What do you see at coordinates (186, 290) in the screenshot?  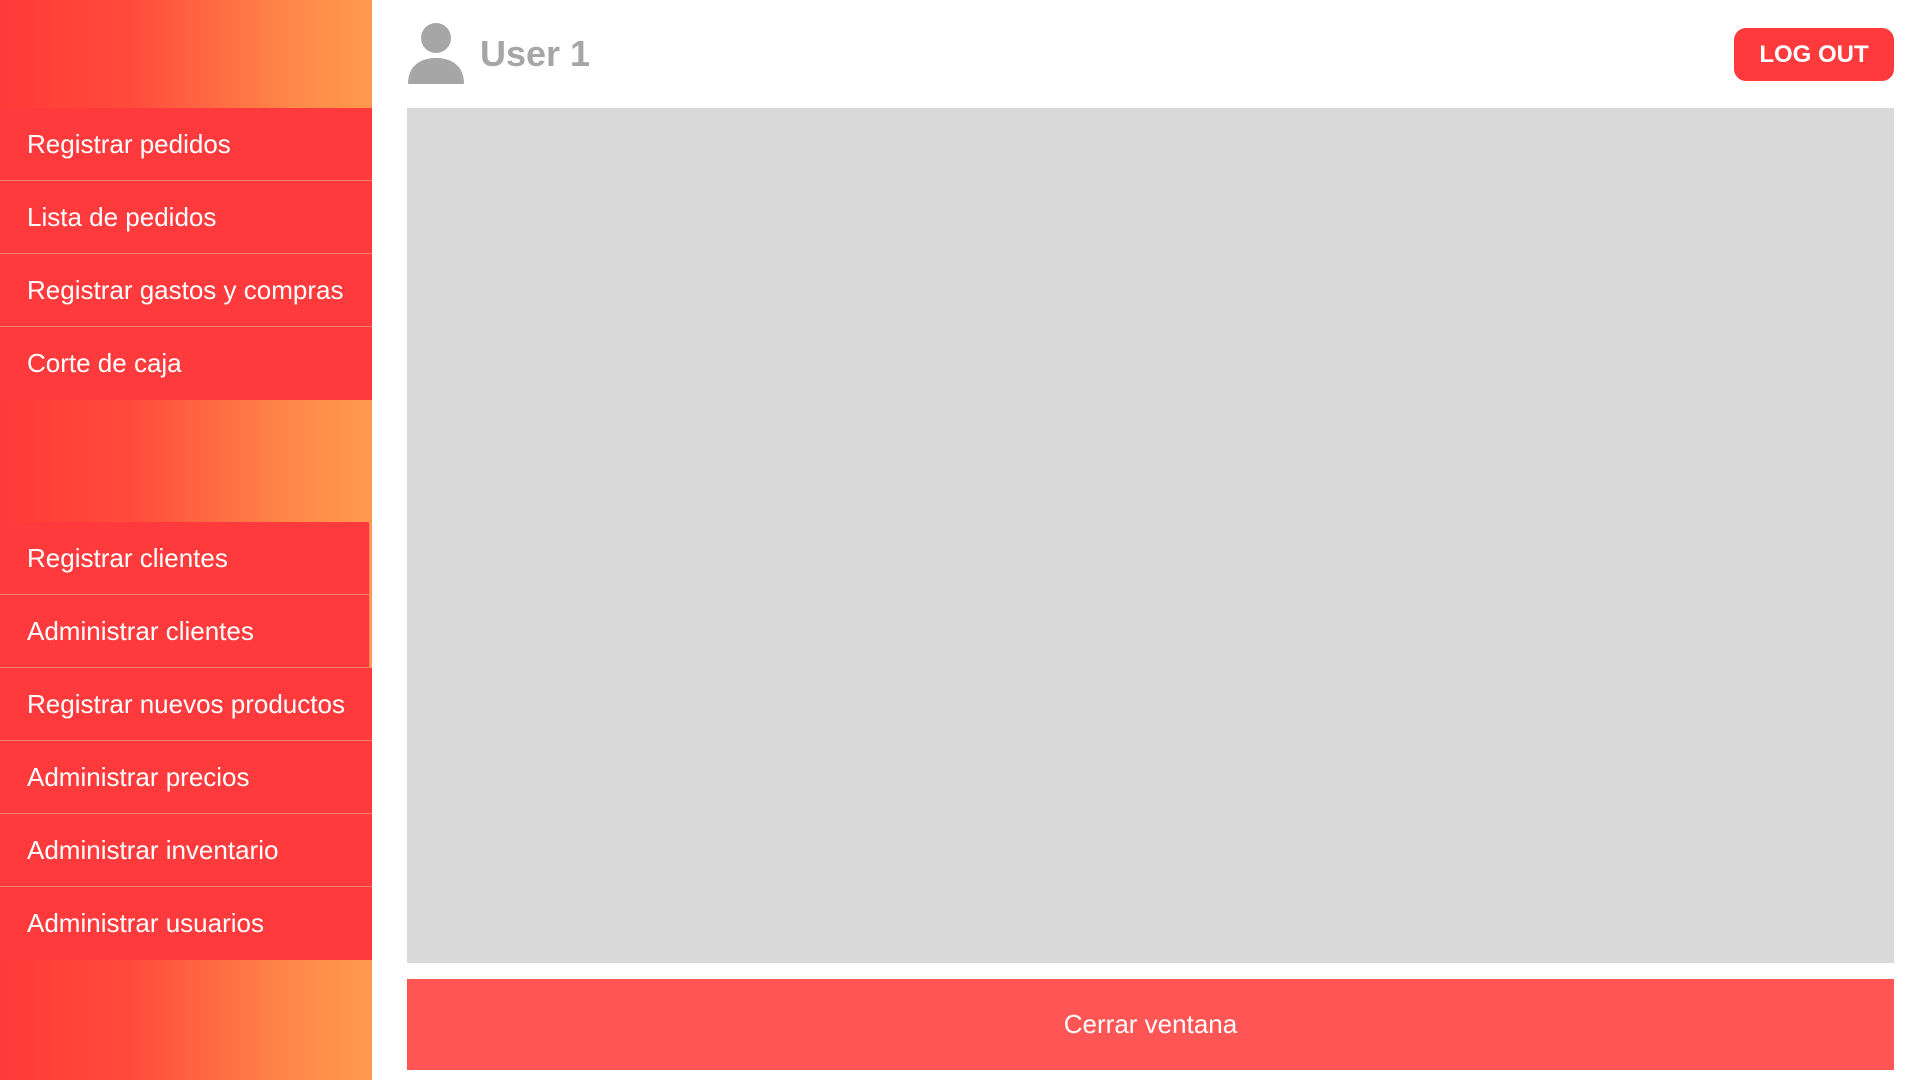 I see `sidebar-item-registrar-gastos: Registrar gastos y compras` at bounding box center [186, 290].